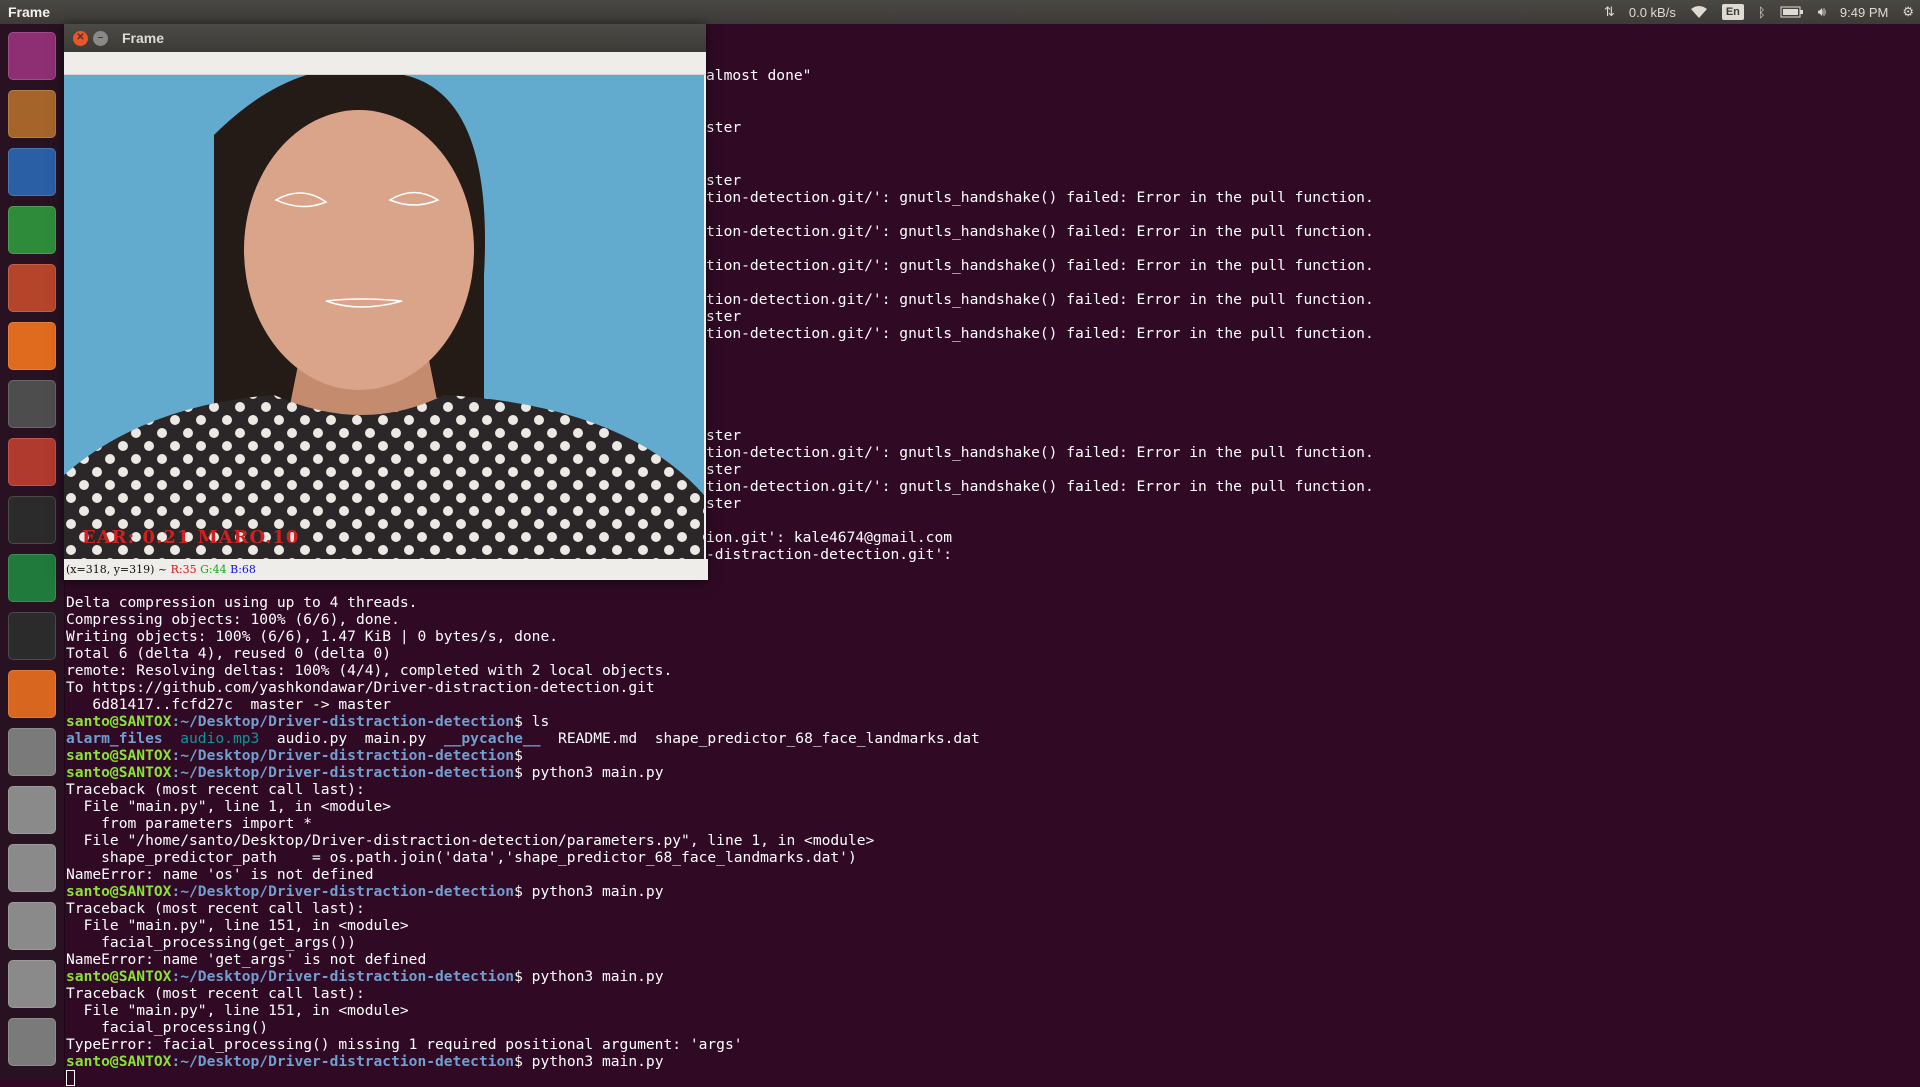 This screenshot has width=1920, height=1087. I want to click on terminal-line: 6d81417..fcfd27c master -> master, so click(229, 704).